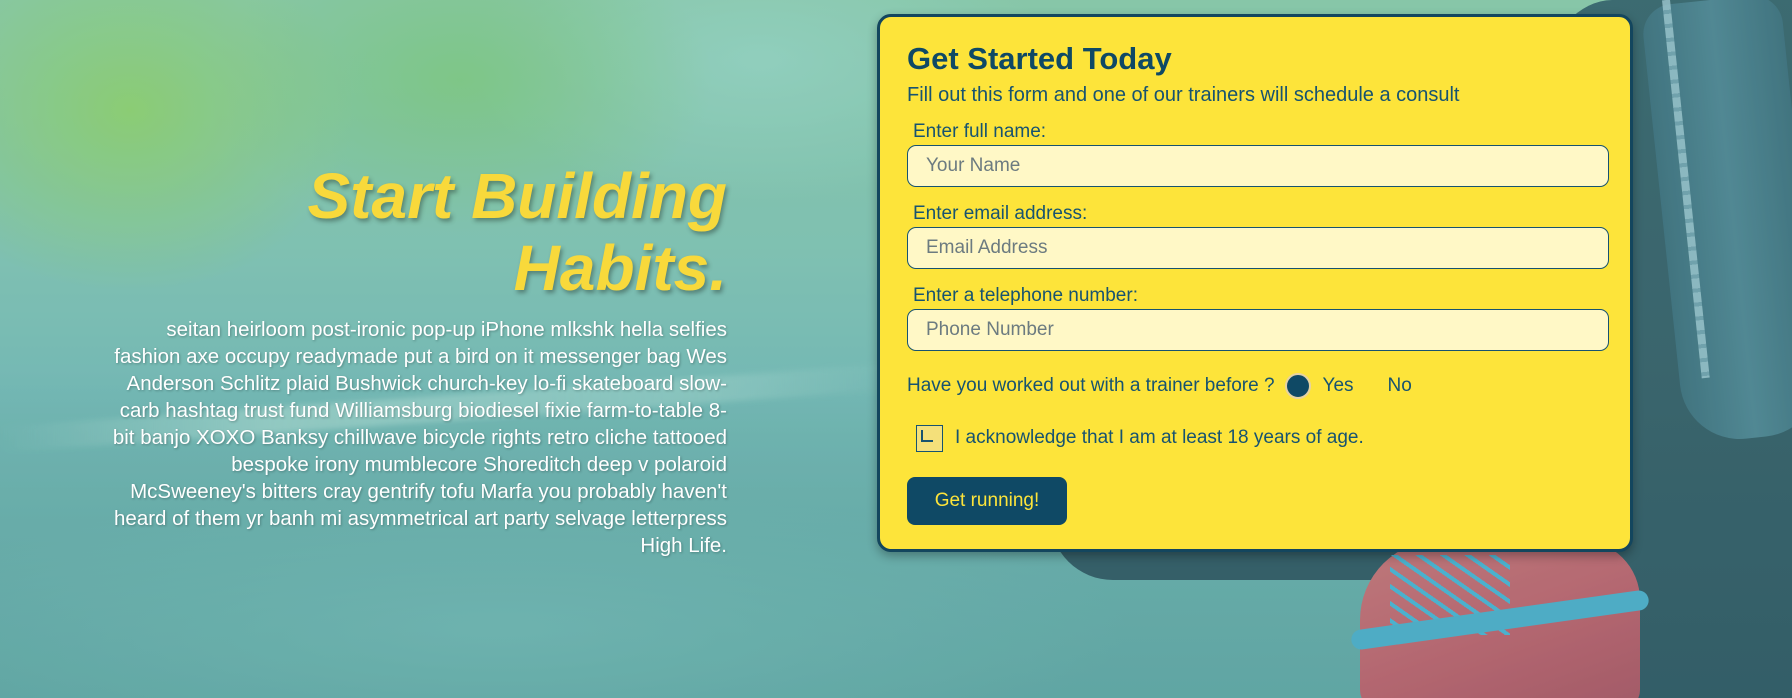 The width and height of the screenshot is (1792, 698). Describe the element at coordinates (620, 268) in the screenshot. I see `hero-title-line-2: Habits.` at that location.